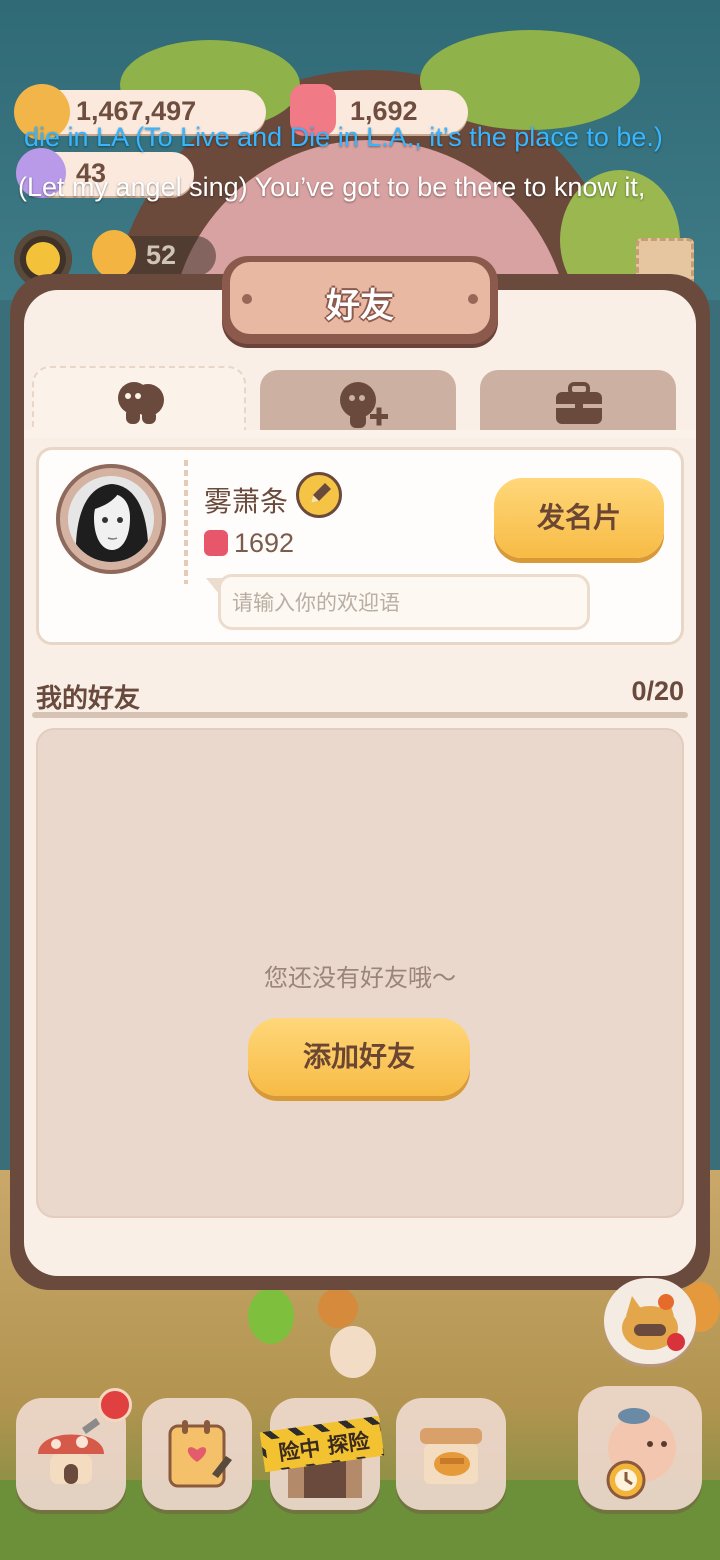 The height and width of the screenshot is (1560, 720). I want to click on friends-icon, so click(141, 403).